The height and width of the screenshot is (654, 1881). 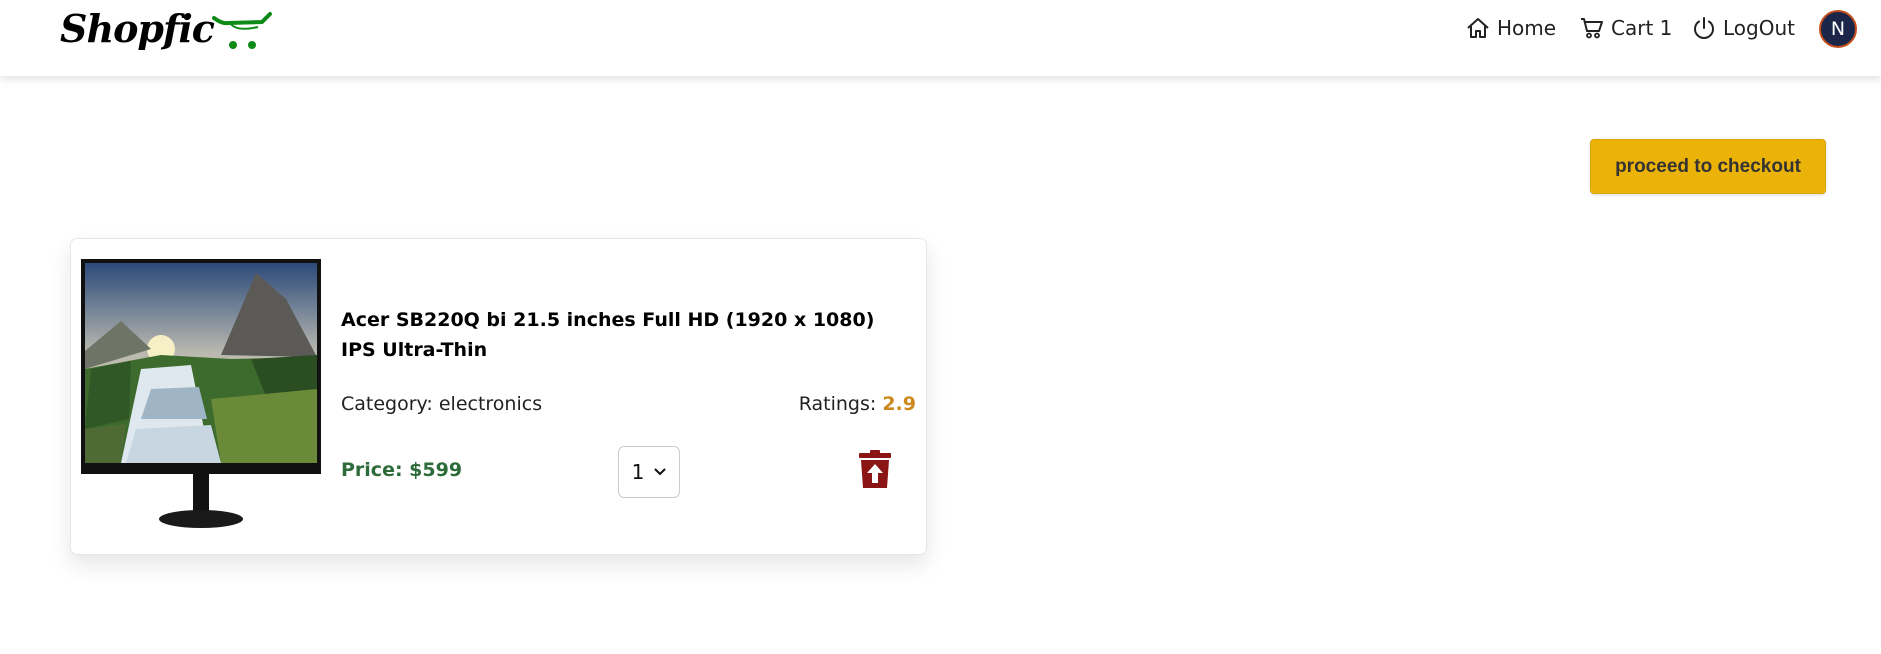 I want to click on quantity-select: 1, so click(x=649, y=472).